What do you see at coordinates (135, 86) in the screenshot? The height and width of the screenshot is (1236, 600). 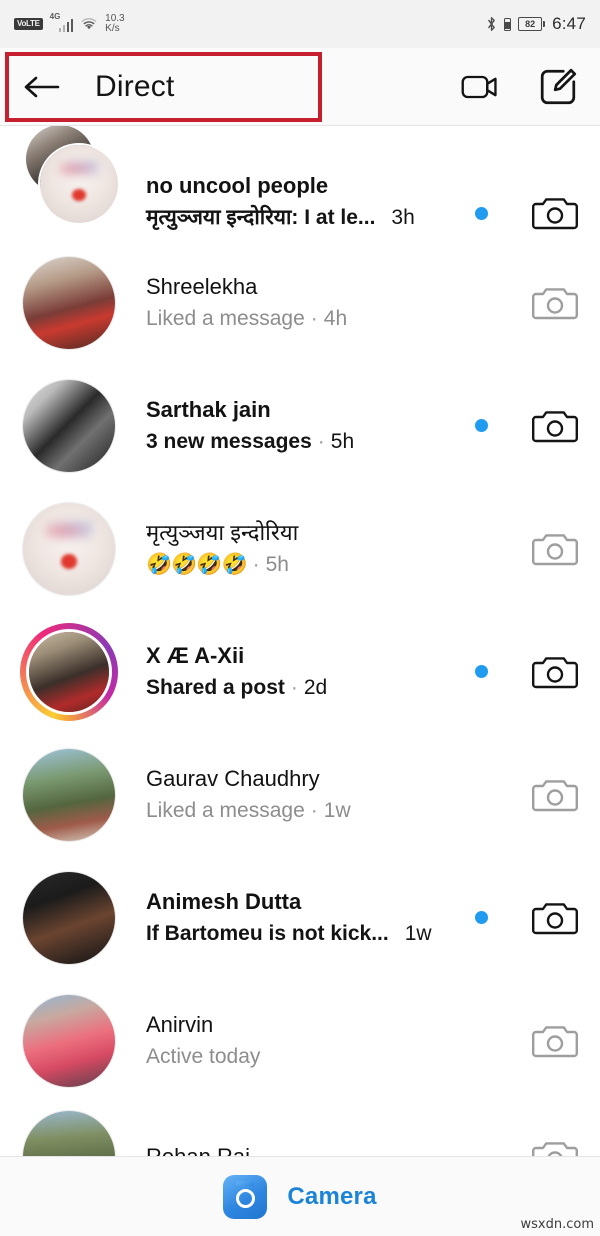 I see `page-title: Direct` at bounding box center [135, 86].